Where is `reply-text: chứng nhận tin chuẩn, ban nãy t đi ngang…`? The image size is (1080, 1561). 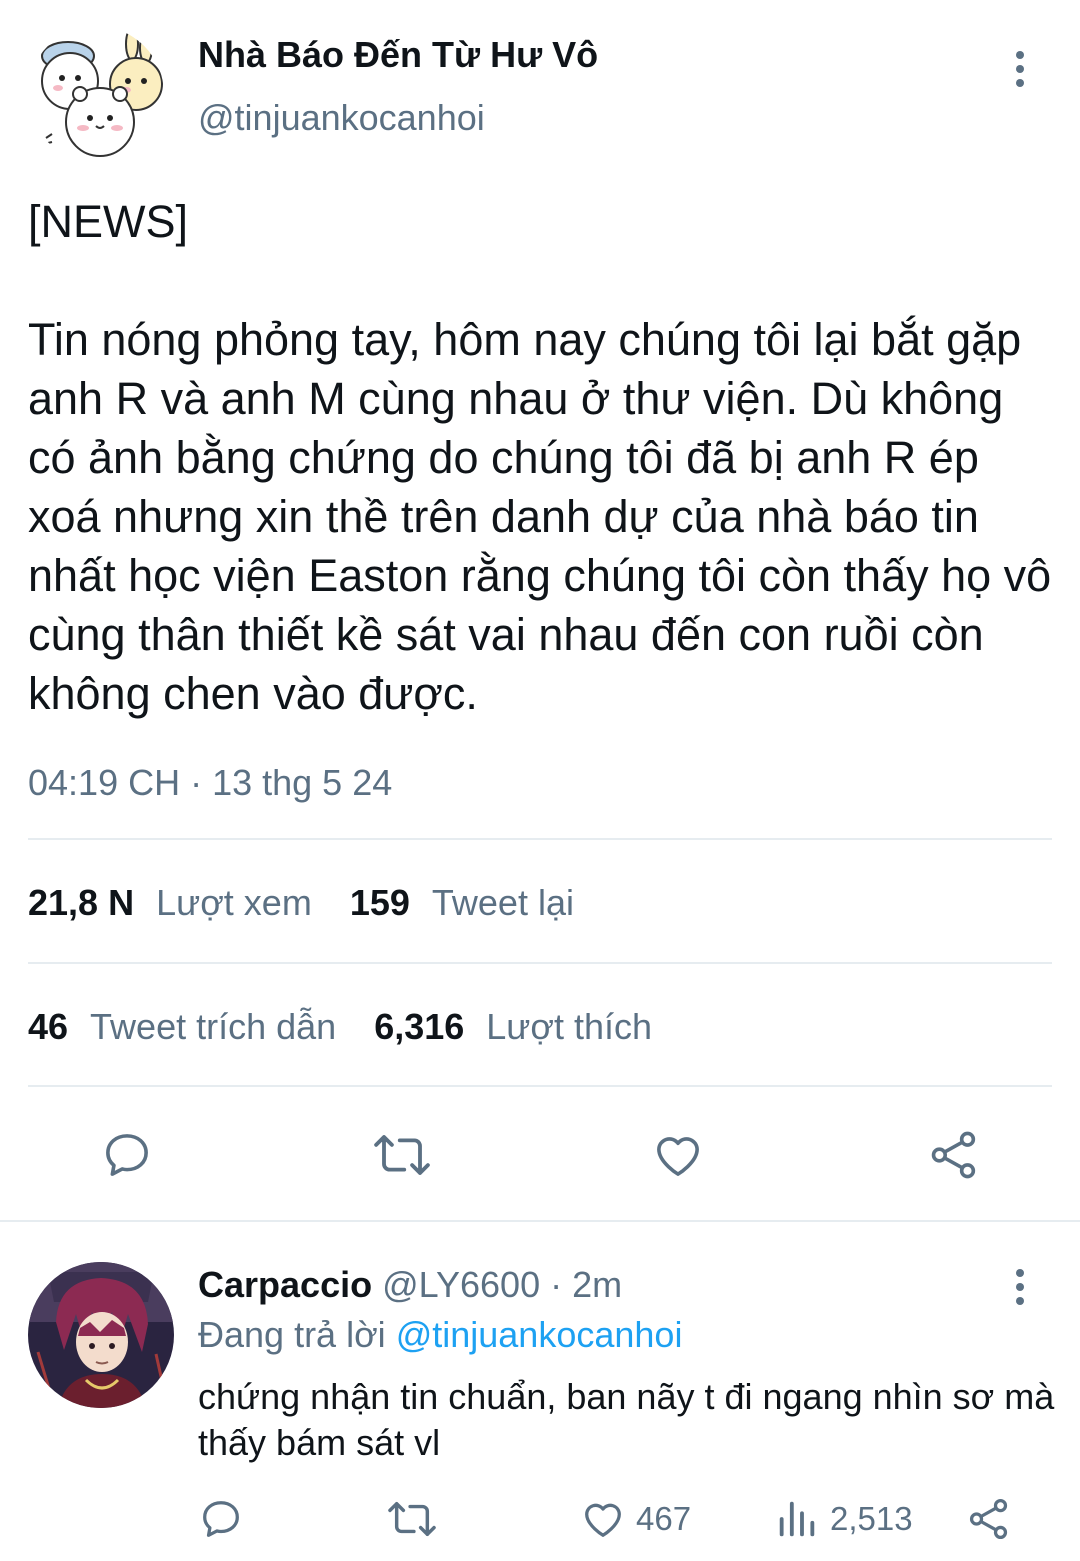 reply-text: chứng nhận tin chuẩn, ban nãy t đi ngang… is located at coordinates (626, 1419).